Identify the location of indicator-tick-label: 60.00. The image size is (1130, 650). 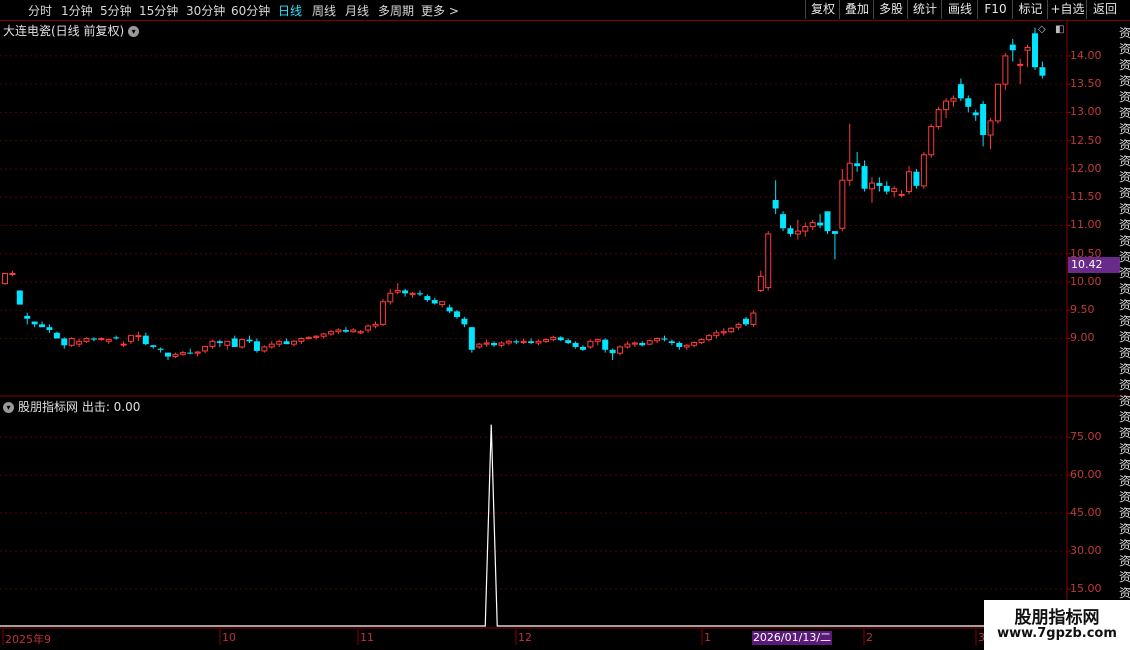
(1086, 475).